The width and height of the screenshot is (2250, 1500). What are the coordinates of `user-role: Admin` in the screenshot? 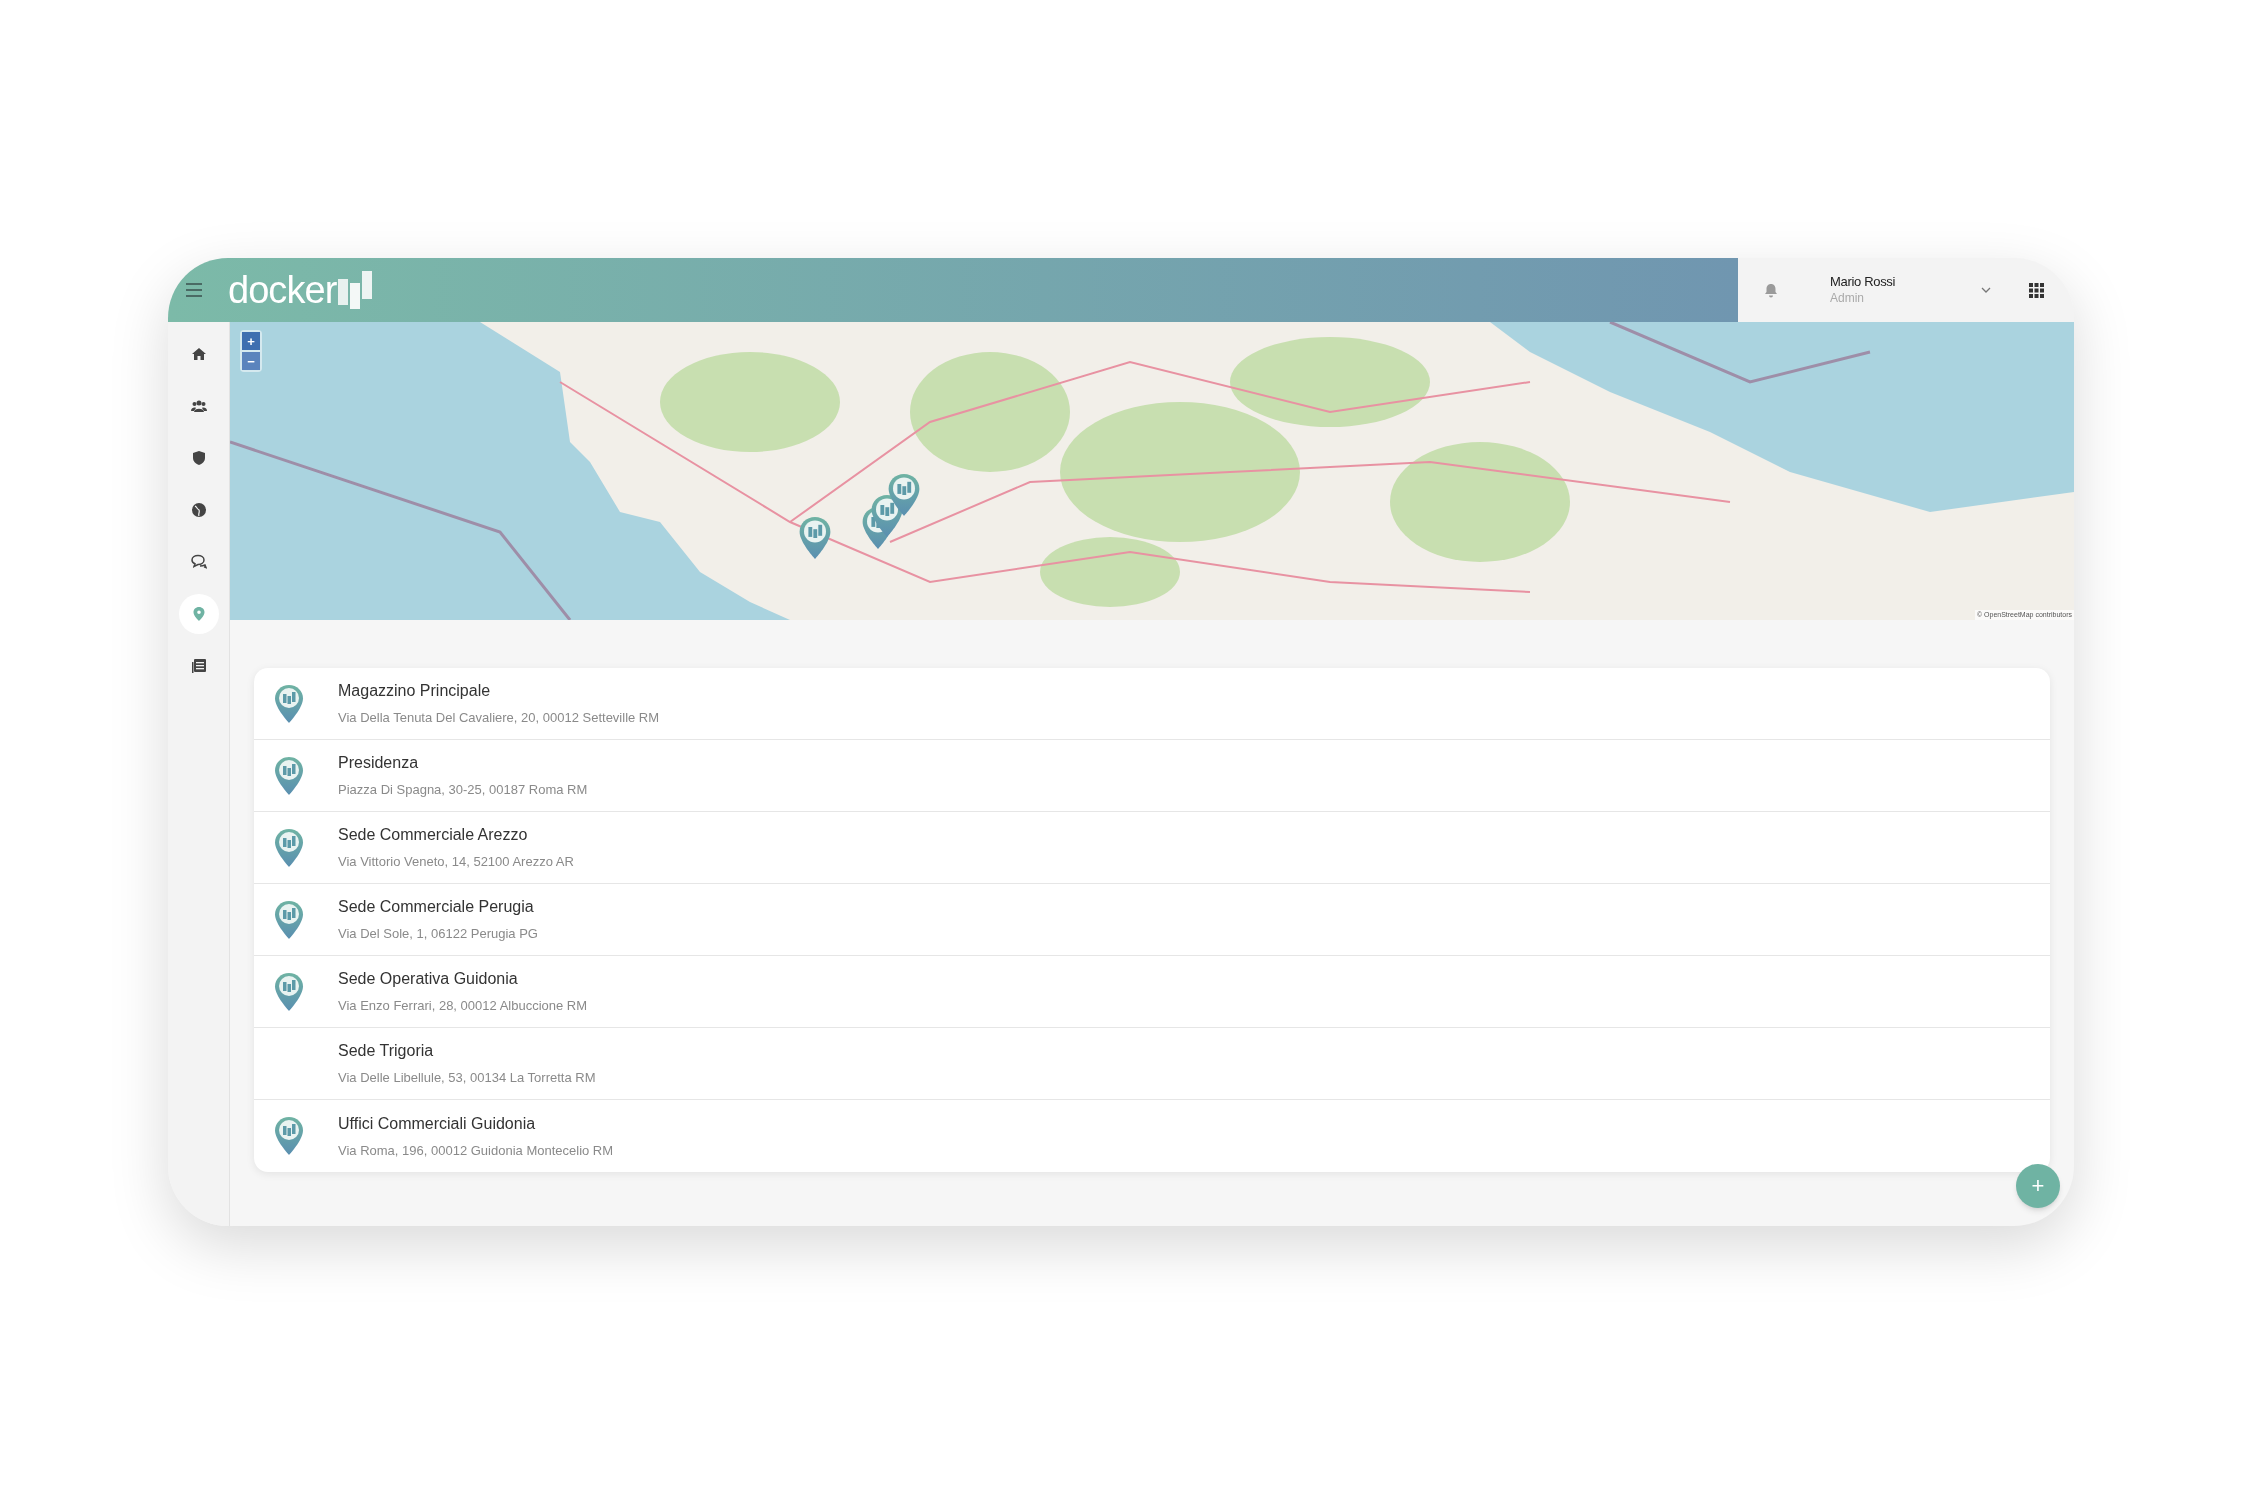 It's located at (1847, 298).